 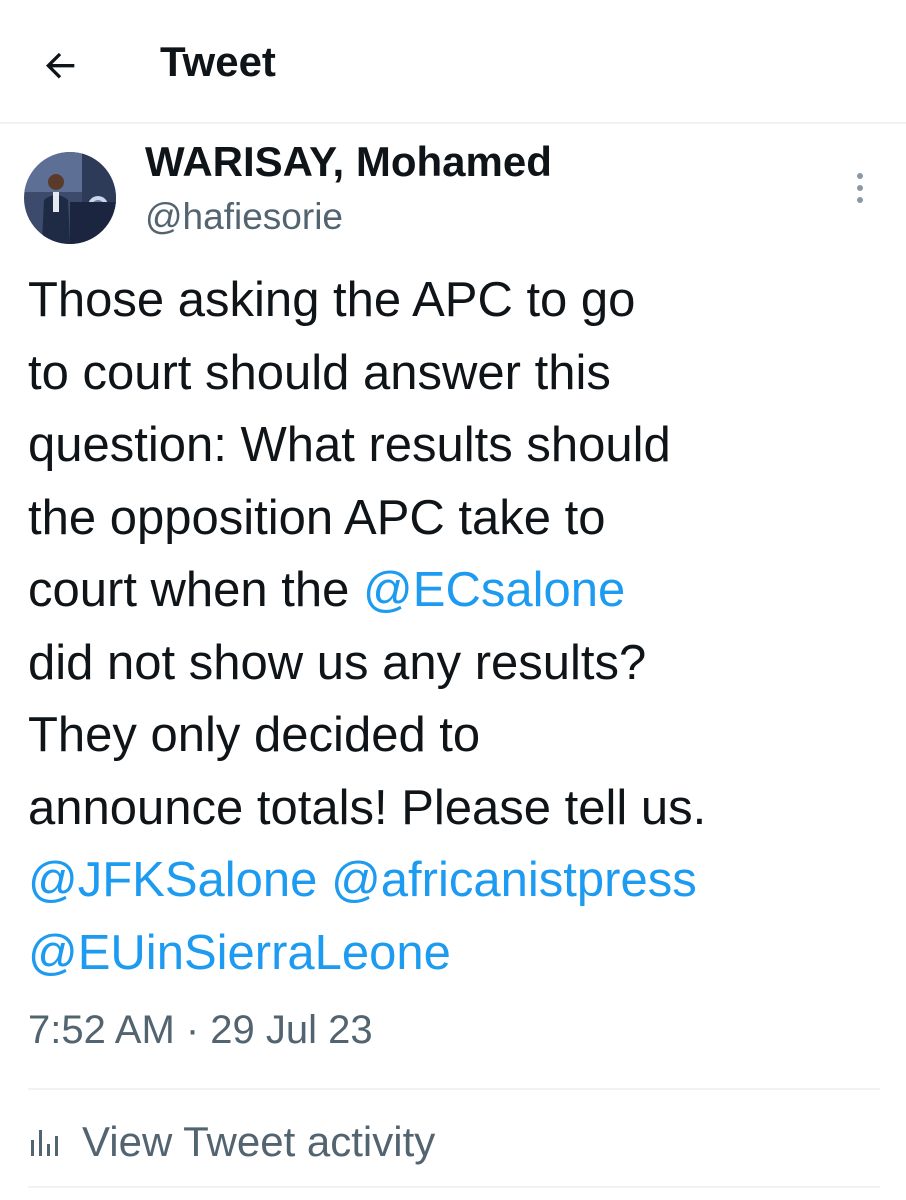 I want to click on tweet-text-line: the opposition APC take to, so click(x=458, y=518).